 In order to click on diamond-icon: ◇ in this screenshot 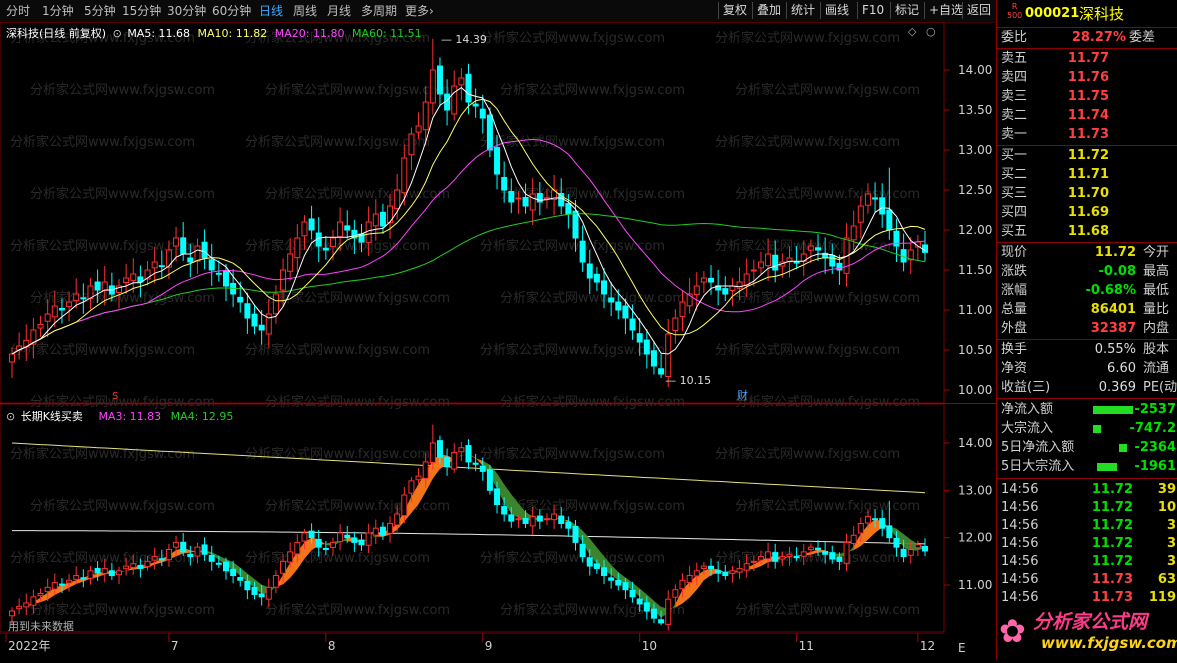, I will do `click(912, 31)`.